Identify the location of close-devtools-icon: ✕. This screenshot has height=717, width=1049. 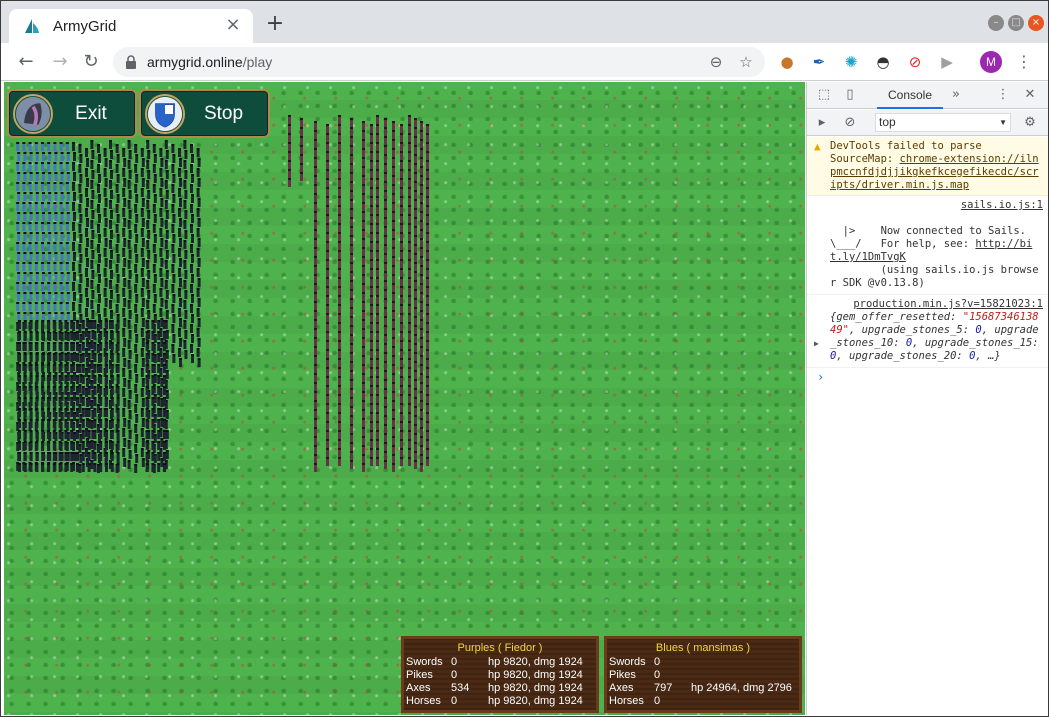
(1030, 95).